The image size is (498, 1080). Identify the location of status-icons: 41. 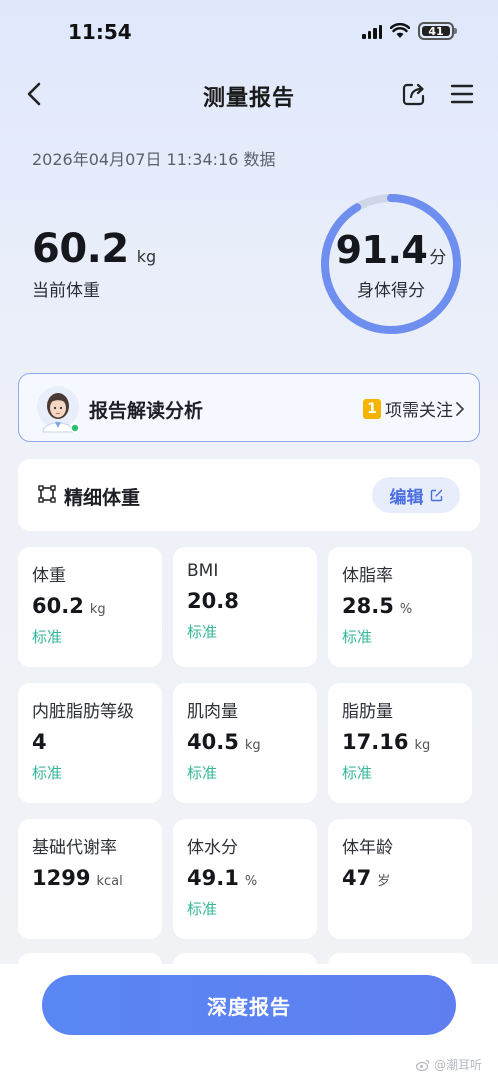
(409, 31).